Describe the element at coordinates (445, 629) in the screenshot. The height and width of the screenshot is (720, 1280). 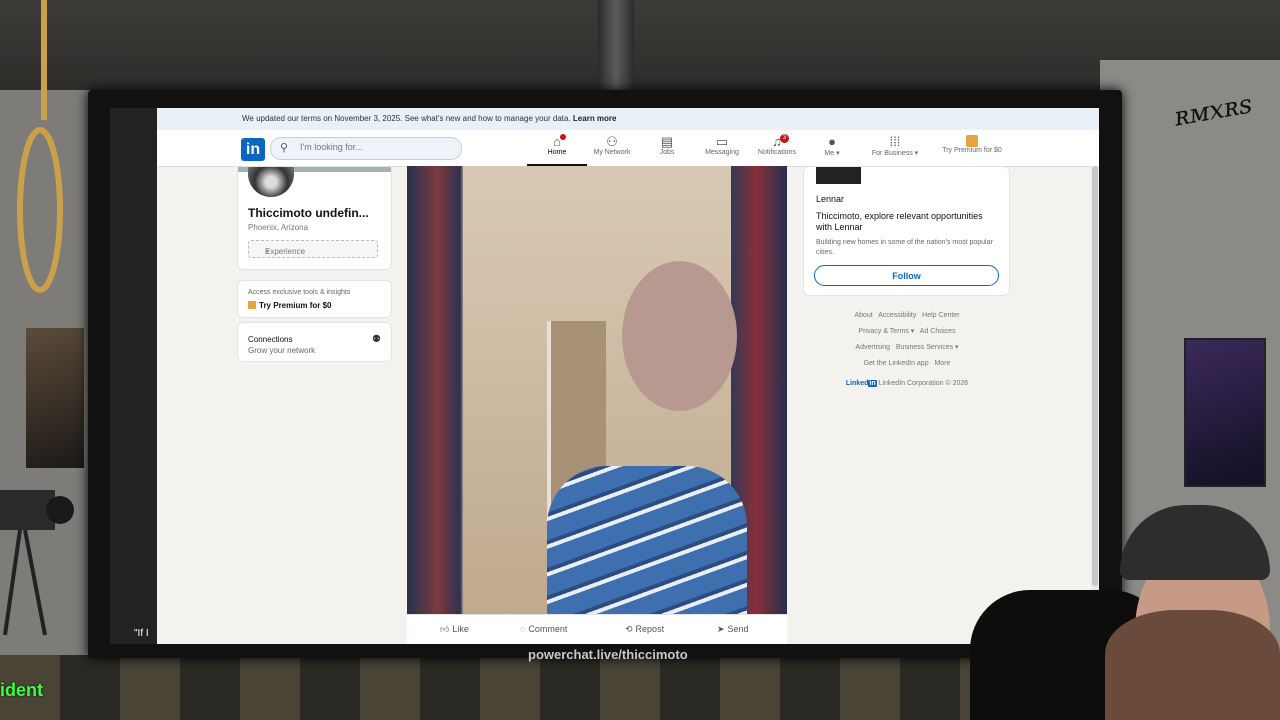
I see `thumbs-up-icon: 👍︎` at that location.